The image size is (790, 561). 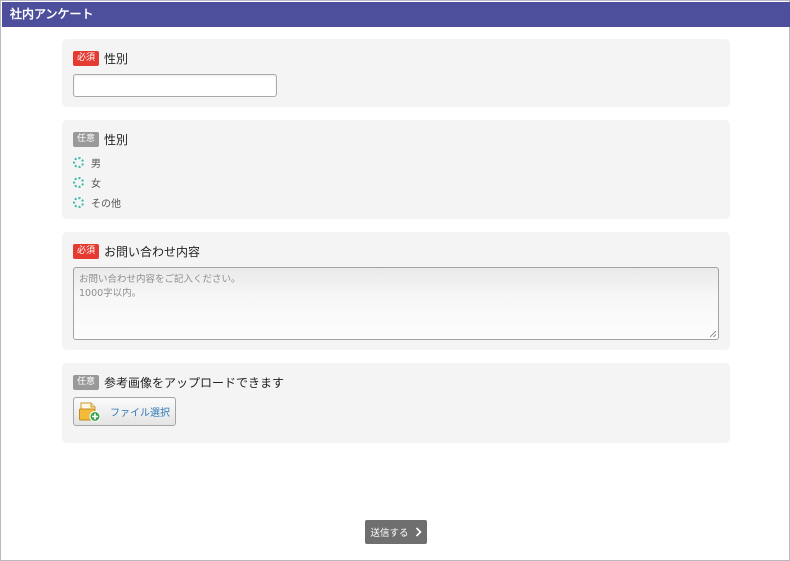 What do you see at coordinates (396, 403) in the screenshot?
I see `question-card-upload: 任意 参考画像をアップロードできます ファイル選択` at bounding box center [396, 403].